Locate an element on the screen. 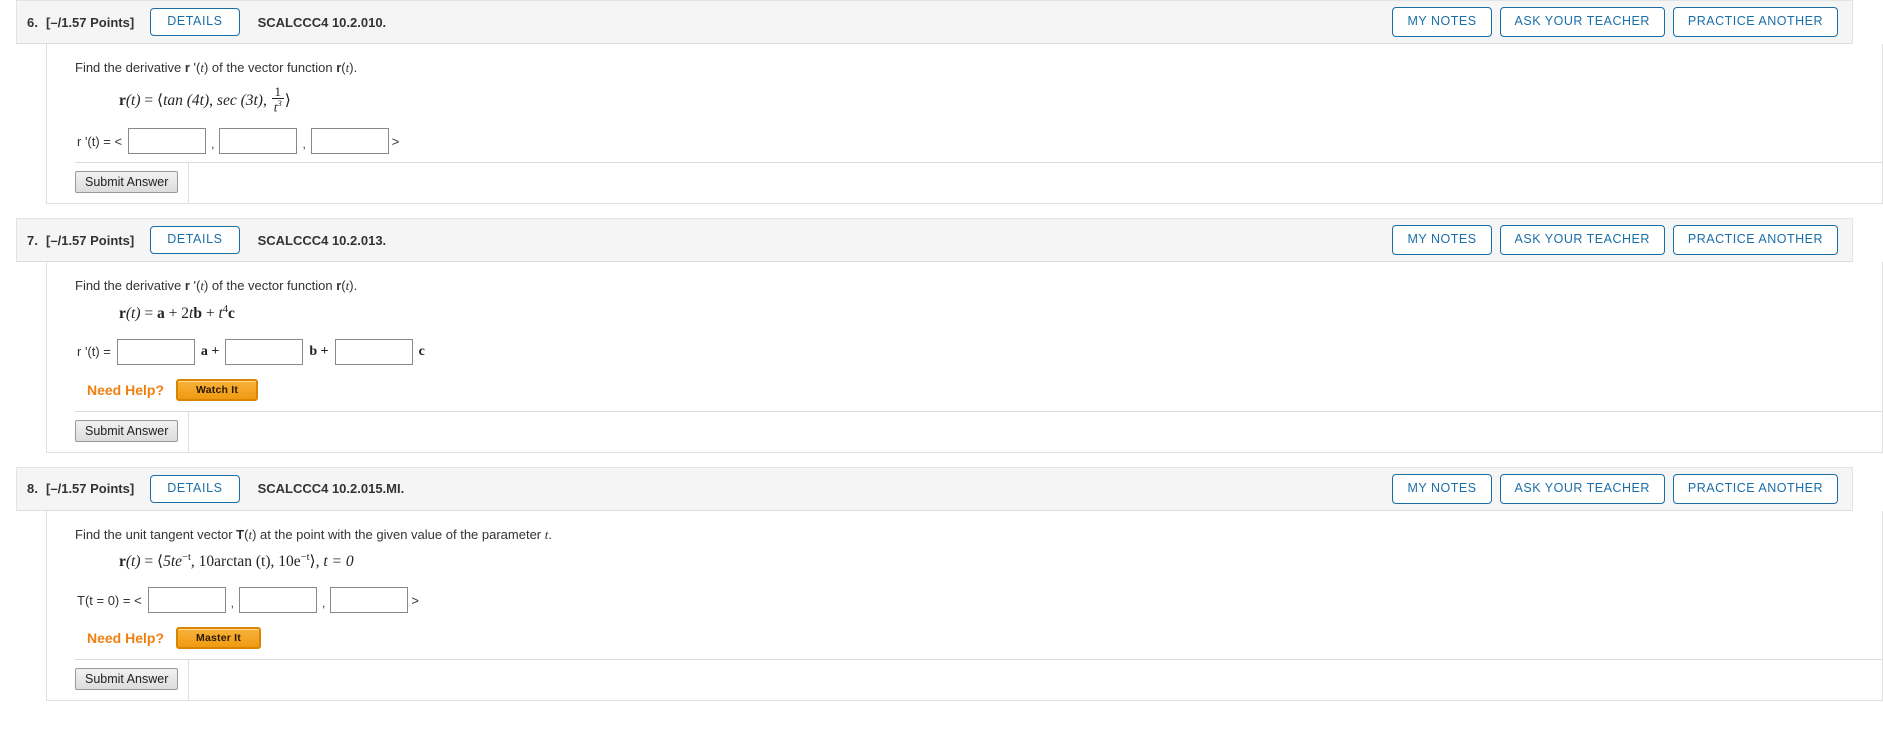  formula-component-1: 5te is located at coordinates (173, 562).